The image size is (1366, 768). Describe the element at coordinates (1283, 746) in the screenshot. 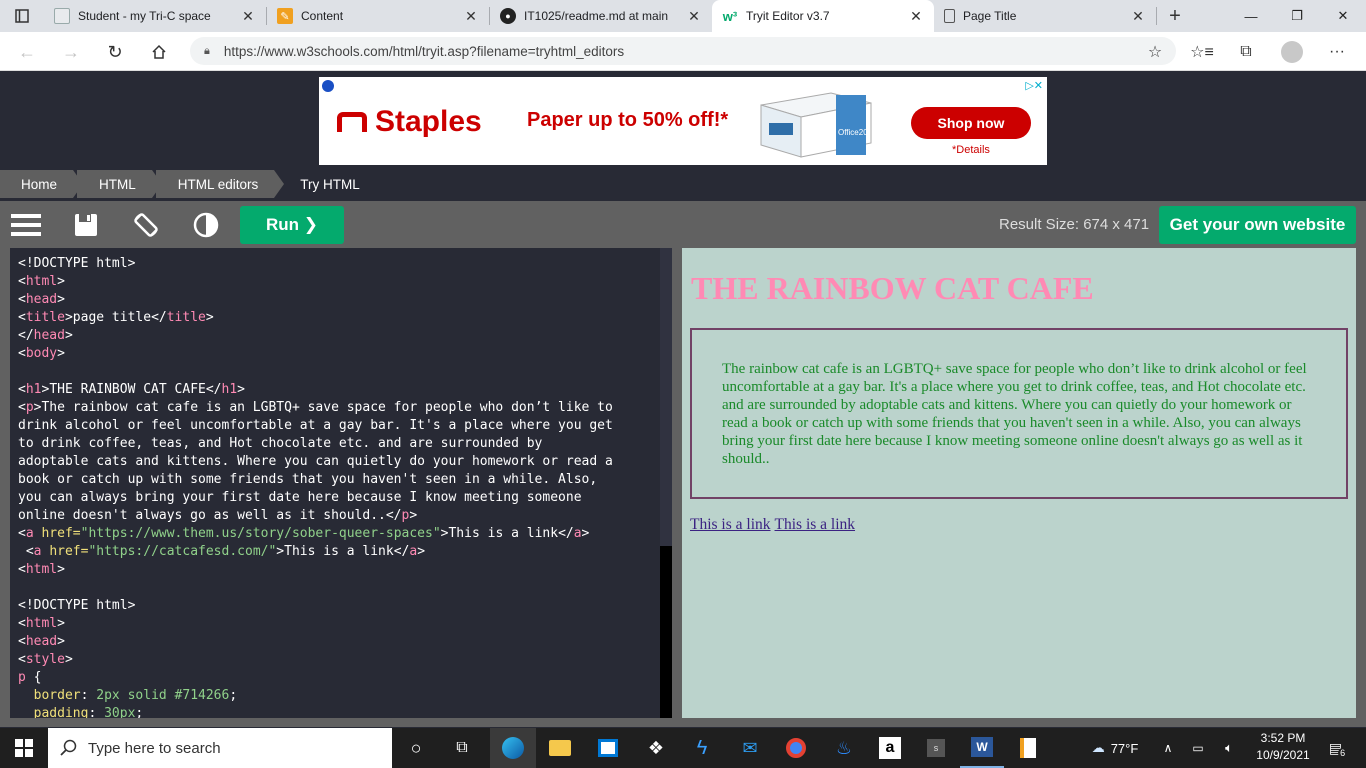

I see `clock: 3:52 PM 10/9/2021` at that location.